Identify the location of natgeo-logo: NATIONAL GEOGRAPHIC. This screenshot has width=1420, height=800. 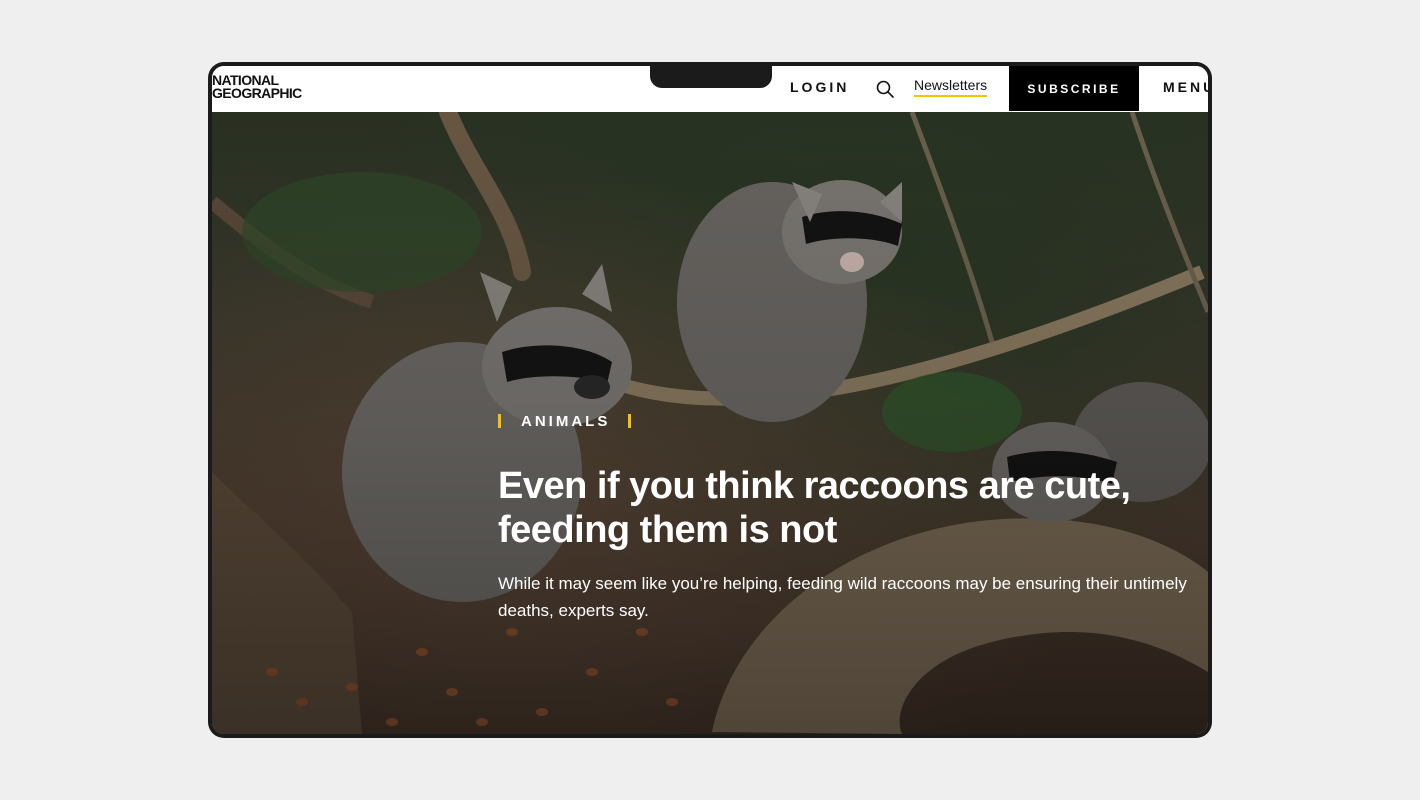
(257, 87).